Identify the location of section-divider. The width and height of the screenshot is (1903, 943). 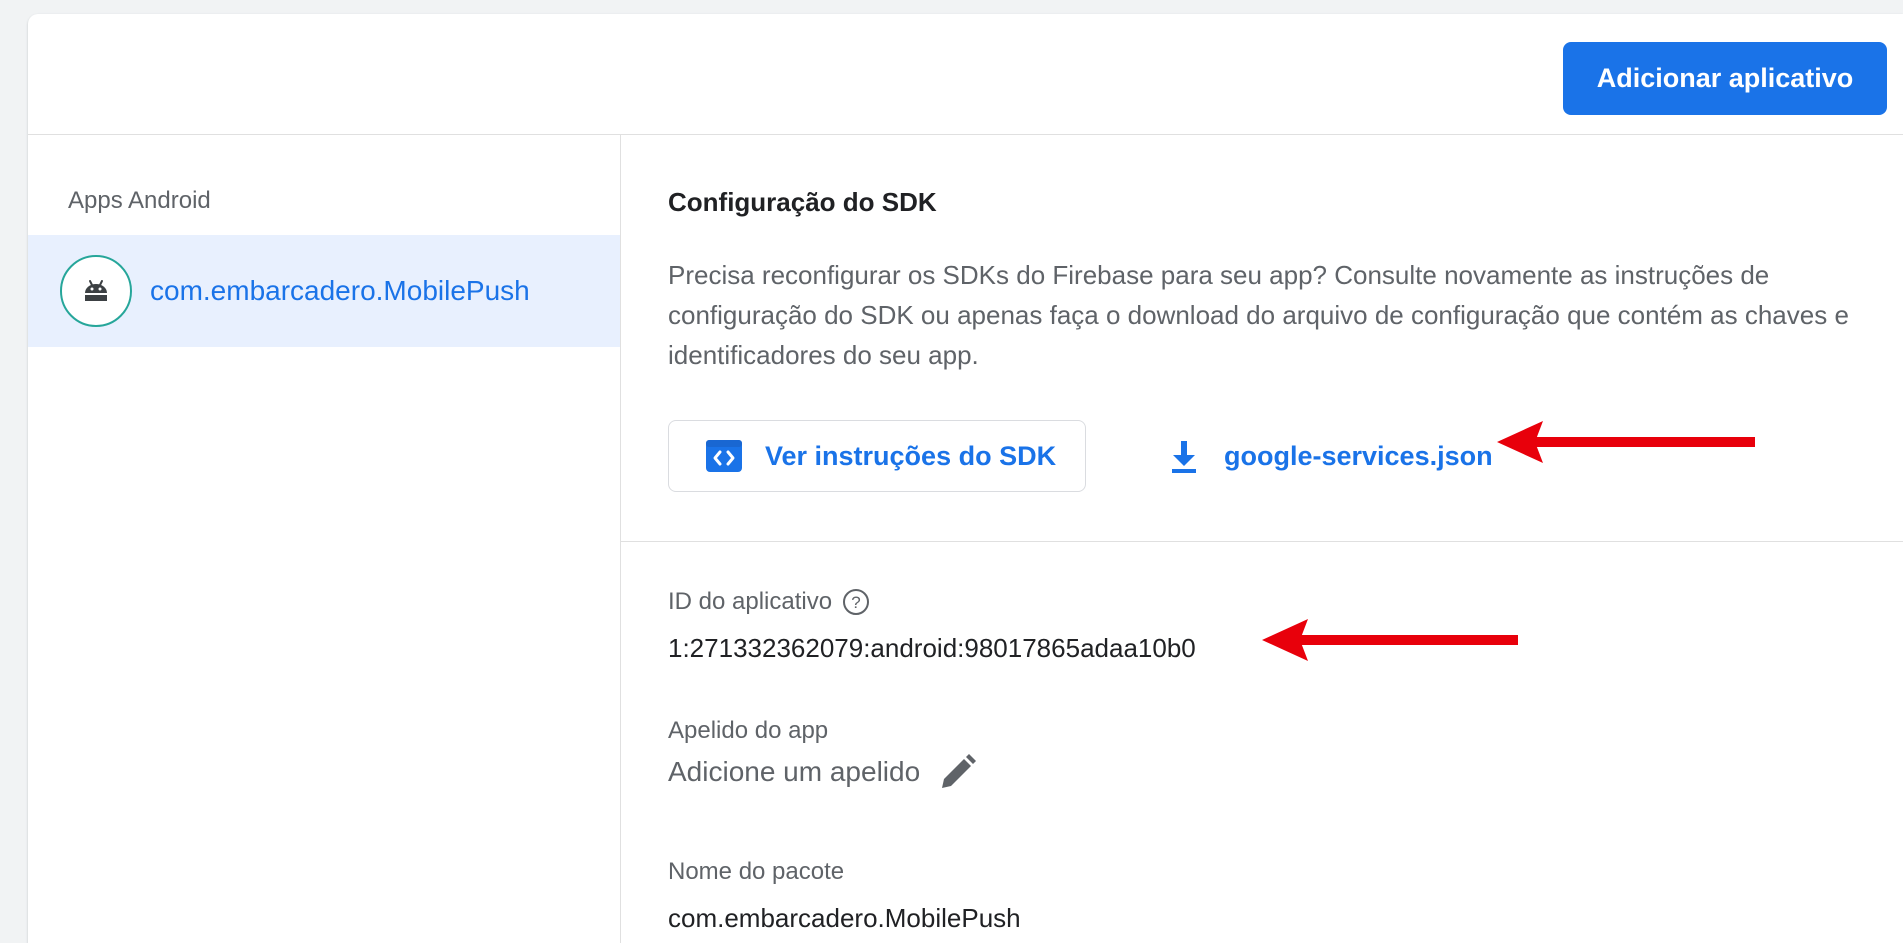
(1262, 541).